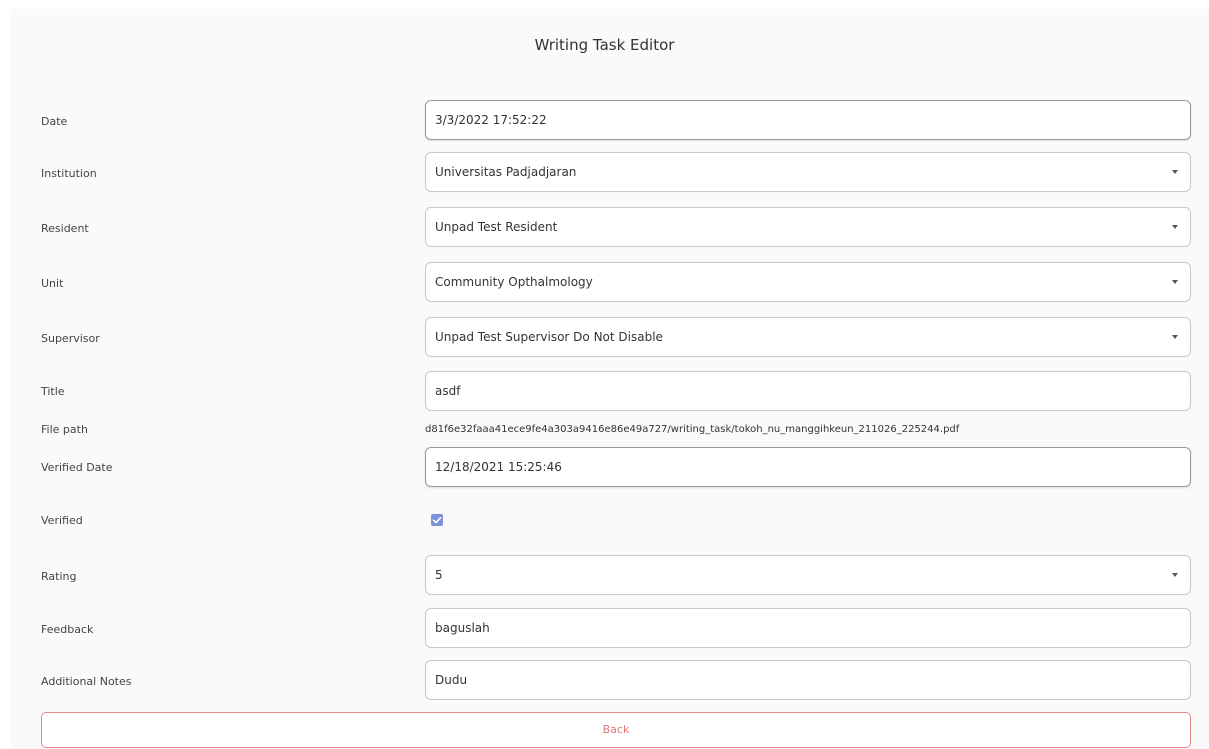 The image size is (1209, 749). What do you see at coordinates (808, 337) in the screenshot?
I see `supervisor-select: Unpad Test Supervisor Do Not Disable` at bounding box center [808, 337].